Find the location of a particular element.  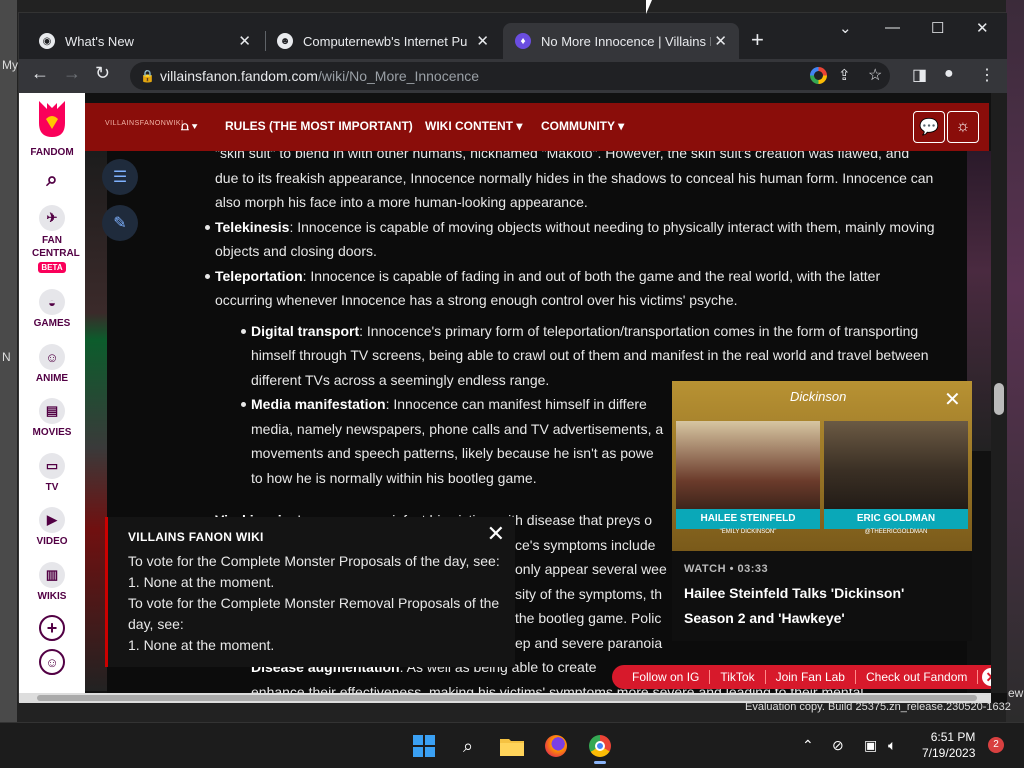

tiktok-link: TikTok is located at coordinates (738, 677).